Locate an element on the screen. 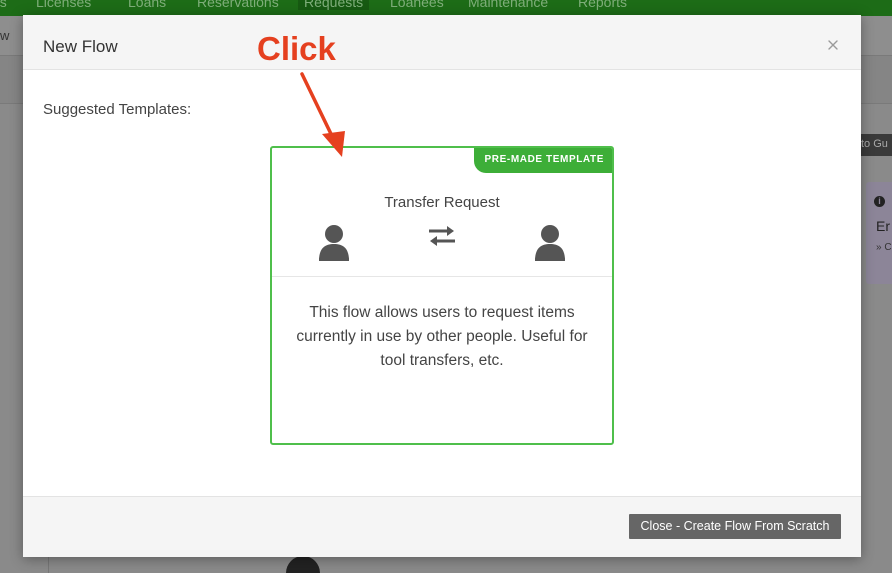  modal-title: New Flow is located at coordinates (80, 46).